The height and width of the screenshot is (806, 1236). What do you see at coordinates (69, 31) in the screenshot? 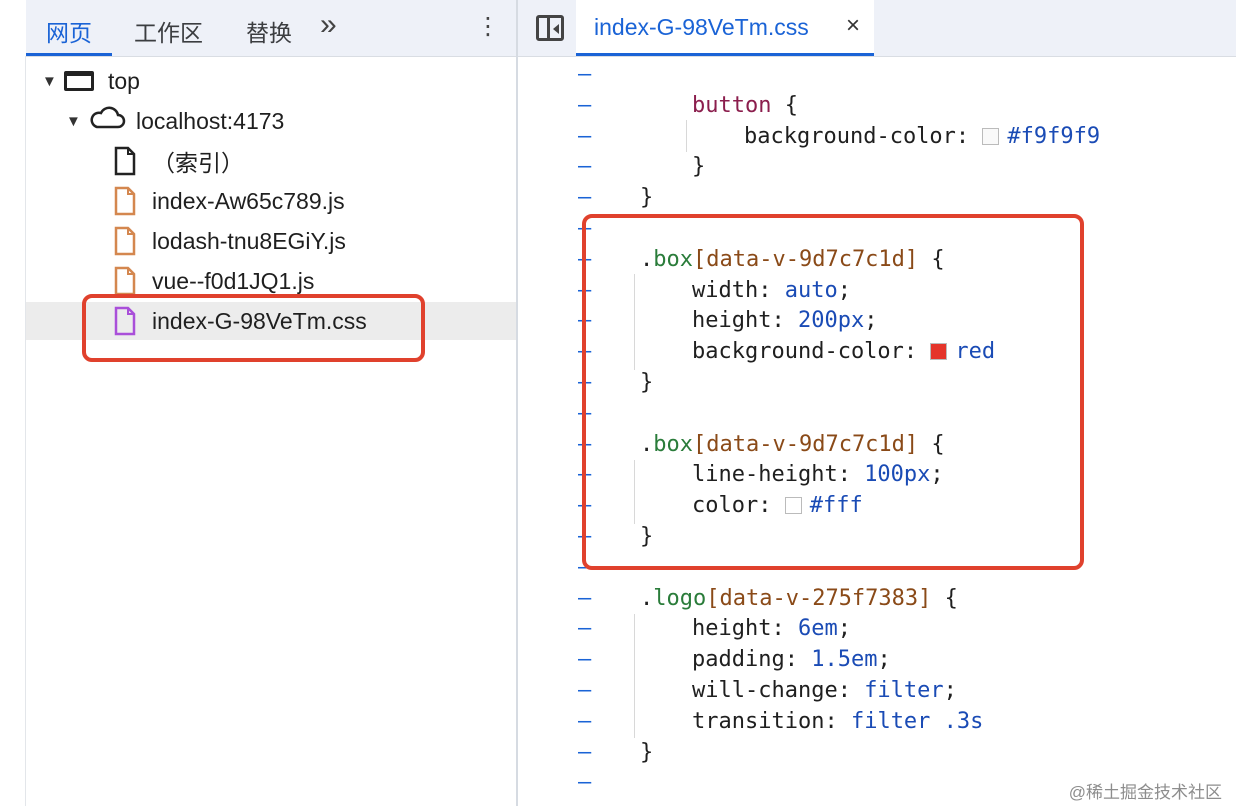
I see `tab-page: 网页` at bounding box center [69, 31].